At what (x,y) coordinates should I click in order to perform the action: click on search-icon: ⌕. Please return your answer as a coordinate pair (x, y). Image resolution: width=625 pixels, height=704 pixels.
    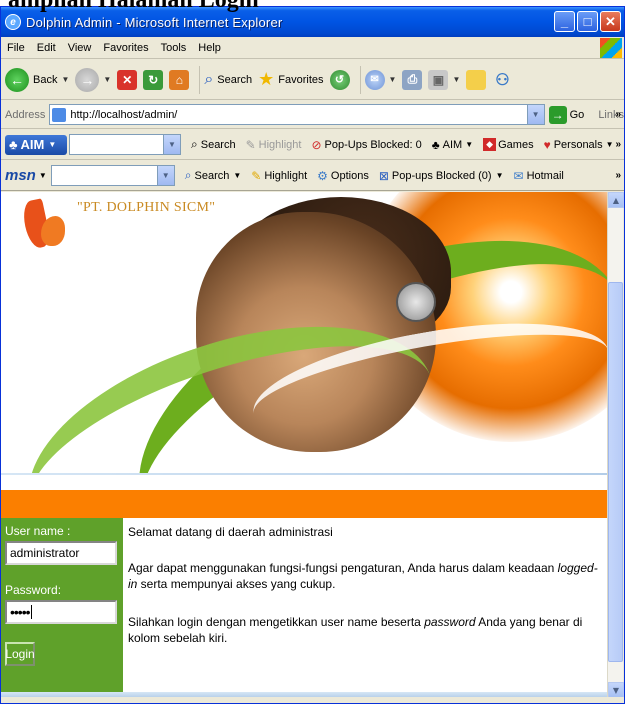
    Looking at the image, I should click on (209, 79).